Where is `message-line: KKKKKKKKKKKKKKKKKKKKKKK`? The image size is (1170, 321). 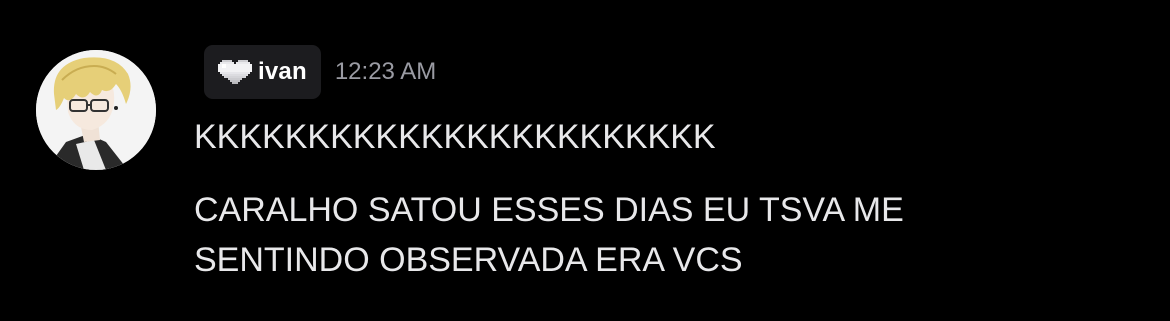
message-line: KKKKKKKKKKKKKKKKKKKKKKK is located at coordinates (455, 137).